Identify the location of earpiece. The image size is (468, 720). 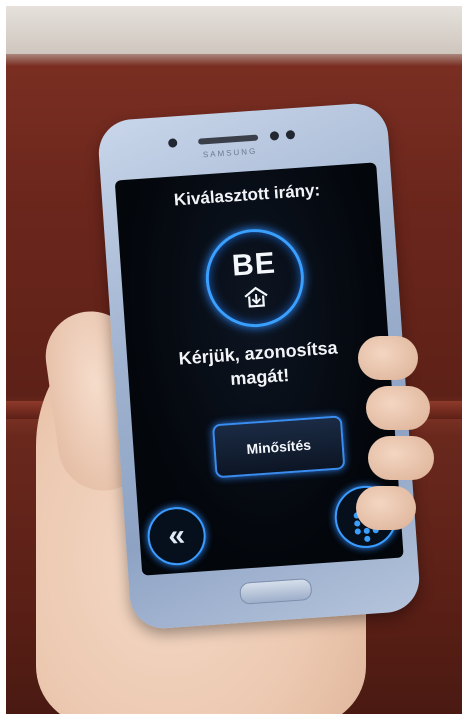
(228, 139).